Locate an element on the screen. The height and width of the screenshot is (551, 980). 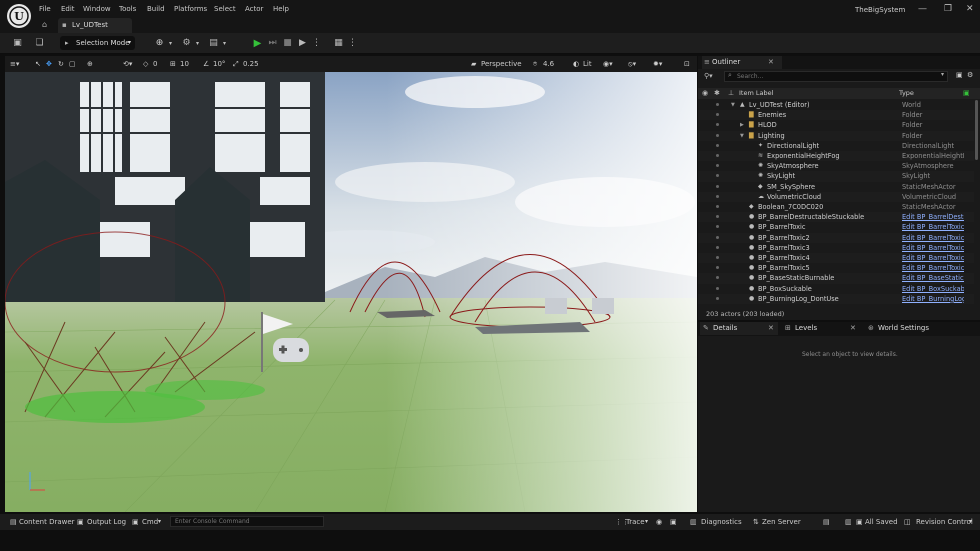
revision-control-button: Revision Control is located at coordinates (944, 522).